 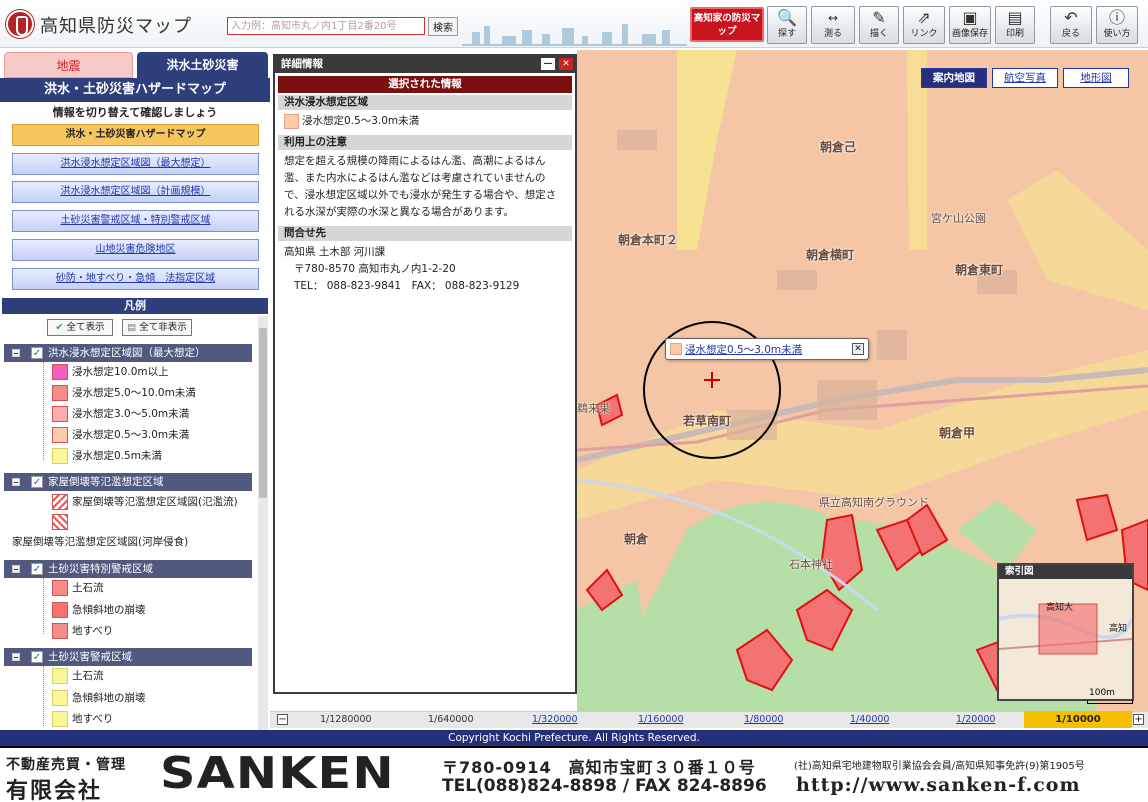 What do you see at coordinates (574, 35) in the screenshot?
I see `skyline-decoration` at bounding box center [574, 35].